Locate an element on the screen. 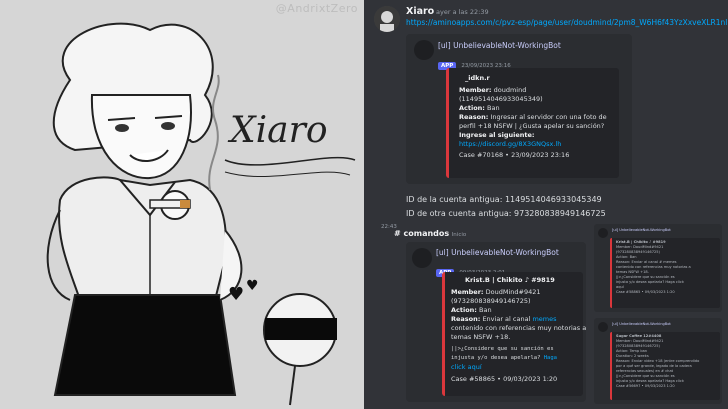 The width and height of the screenshot is (728, 409). member-value: DoudMind#9421 is located at coordinates (513, 292).